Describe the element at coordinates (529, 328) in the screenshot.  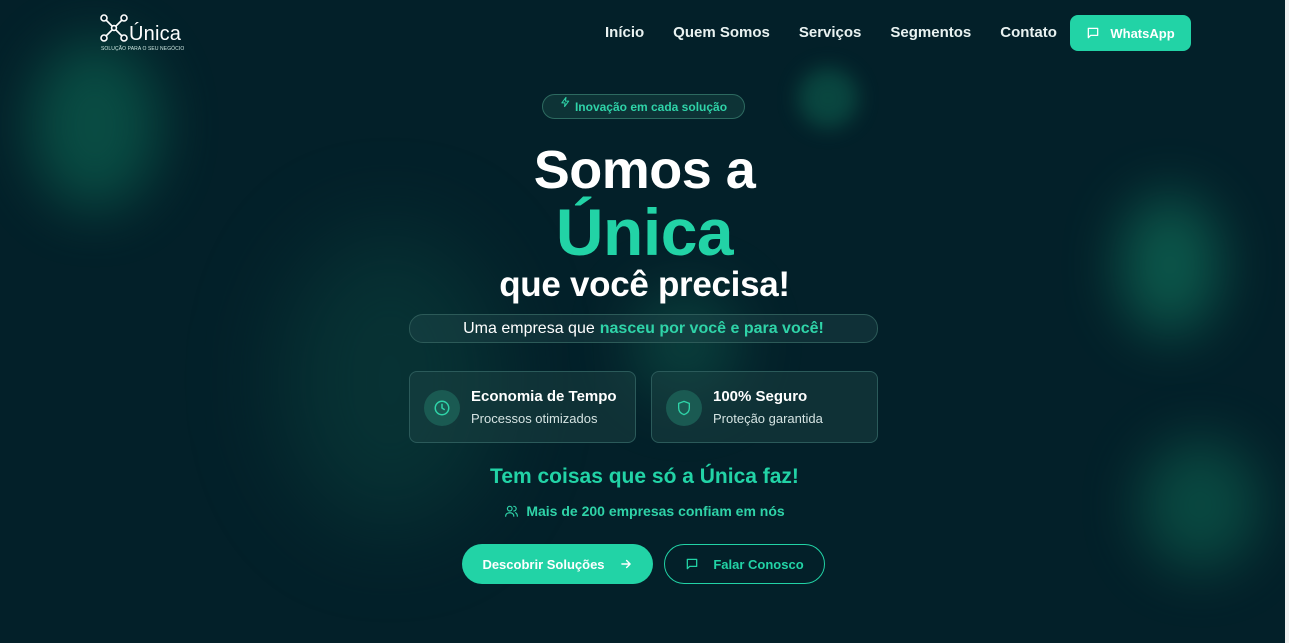
I see `subtitle-prefix: Uma empresa que` at that location.